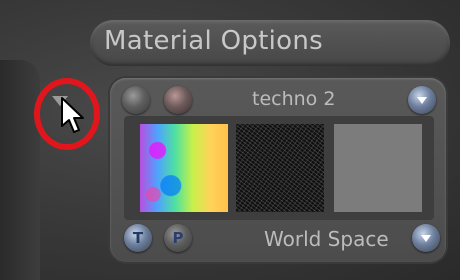 The width and height of the screenshot is (460, 280). What do you see at coordinates (378, 168) in the screenshot?
I see `texture-thumbnail-flat` at bounding box center [378, 168].